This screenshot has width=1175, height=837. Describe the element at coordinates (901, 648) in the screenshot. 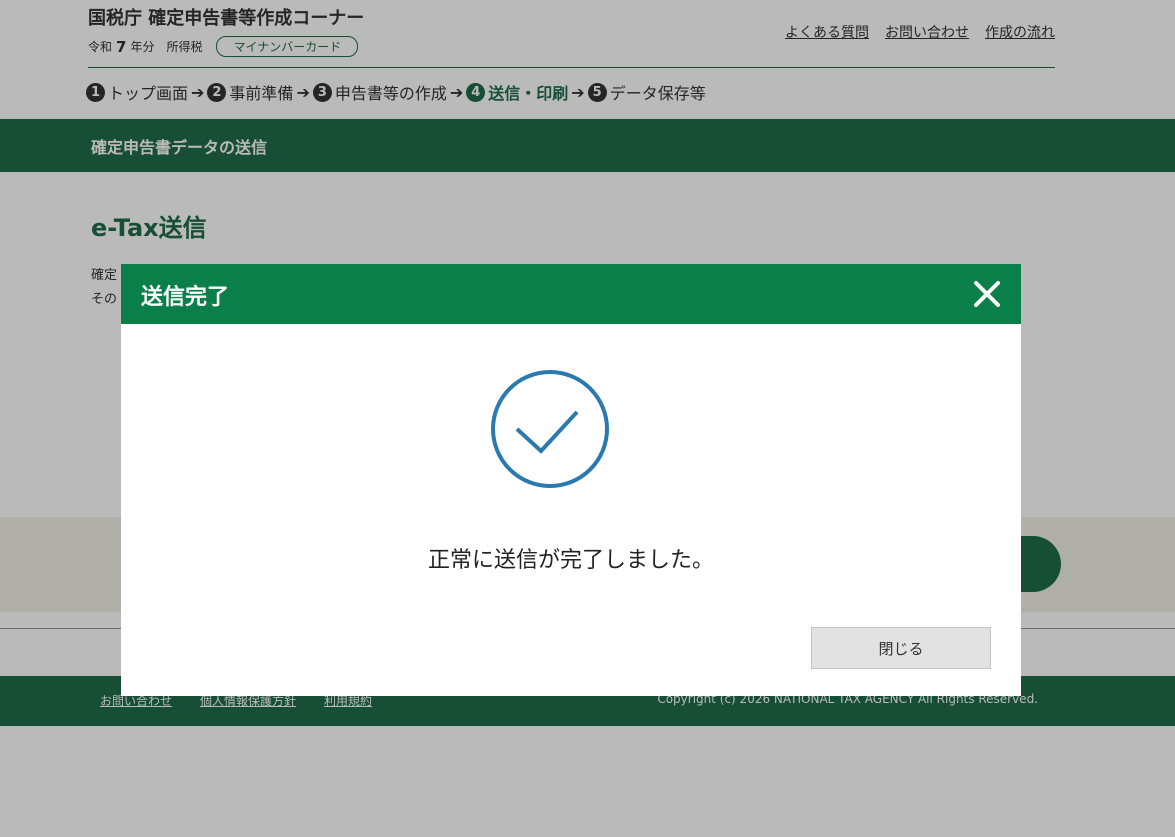

I see `close-button: 閉じる` at that location.